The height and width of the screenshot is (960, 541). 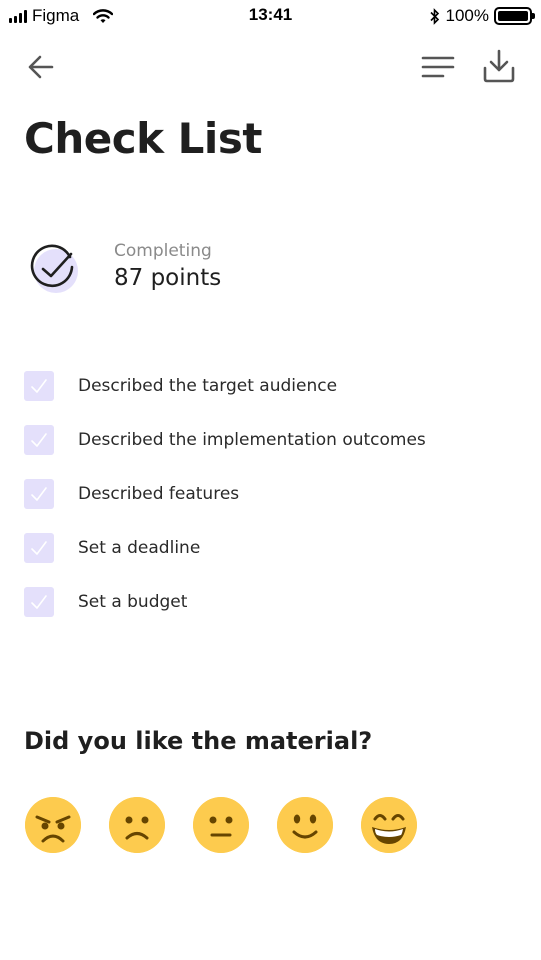 I want to click on battery-icon, so click(x=514, y=16).